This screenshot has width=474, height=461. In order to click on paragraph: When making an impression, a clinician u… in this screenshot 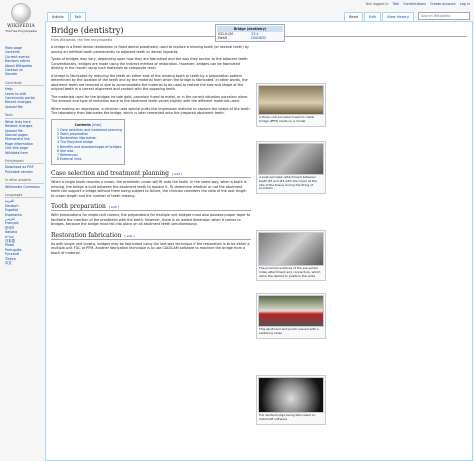, I will do `click(151, 111)`.